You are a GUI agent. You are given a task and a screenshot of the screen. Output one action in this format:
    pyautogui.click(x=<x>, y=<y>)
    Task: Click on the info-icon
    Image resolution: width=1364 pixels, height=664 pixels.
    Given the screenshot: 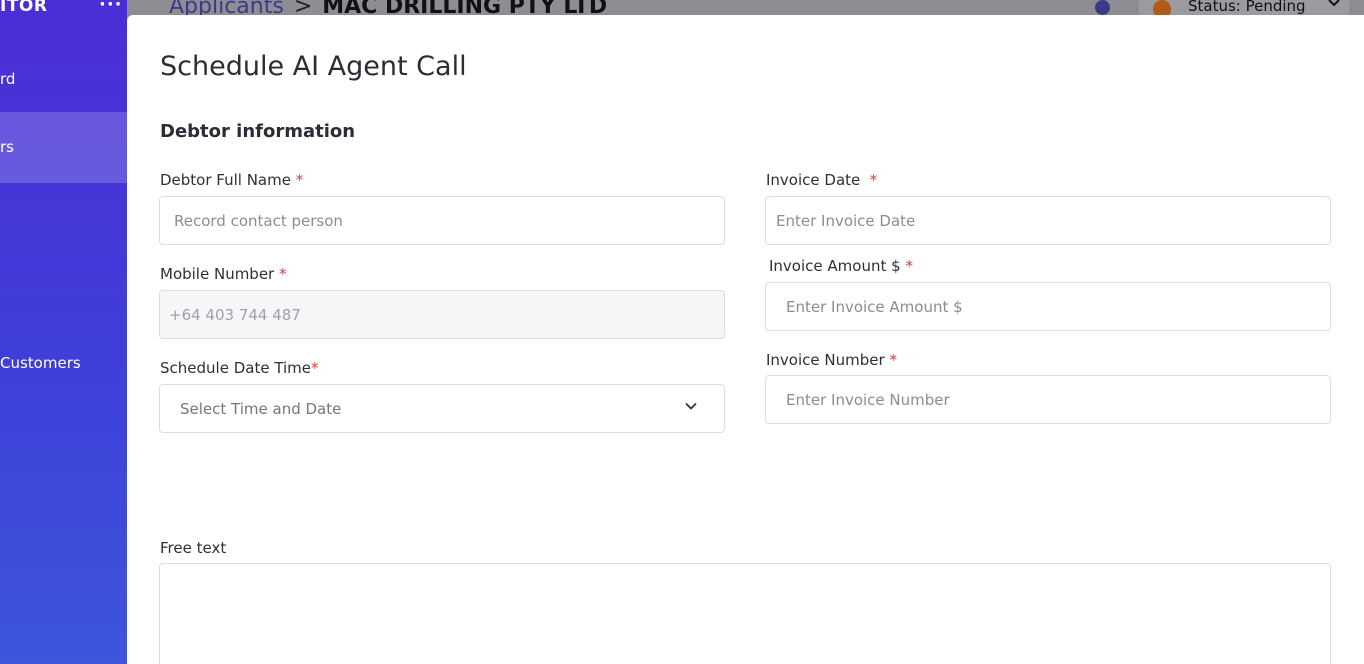 What is the action you would take?
    pyautogui.click(x=1102, y=7)
    